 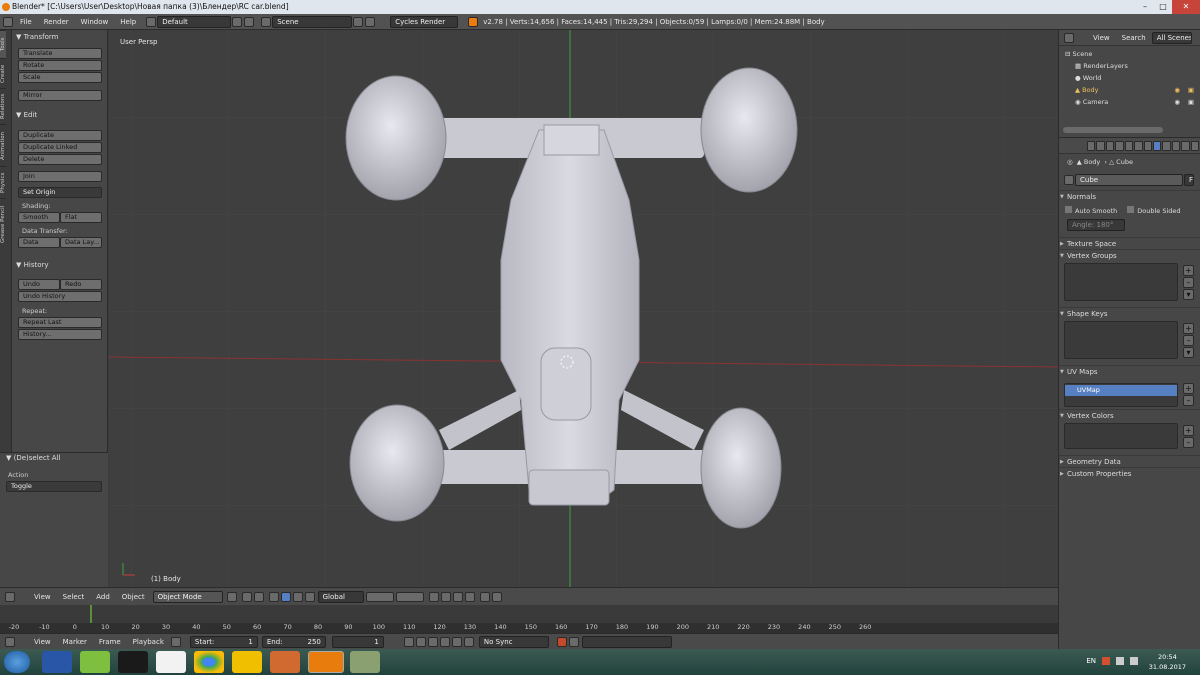 I want to click on system-clock: 20:54 31.08.2017, so click(x=1167, y=662).